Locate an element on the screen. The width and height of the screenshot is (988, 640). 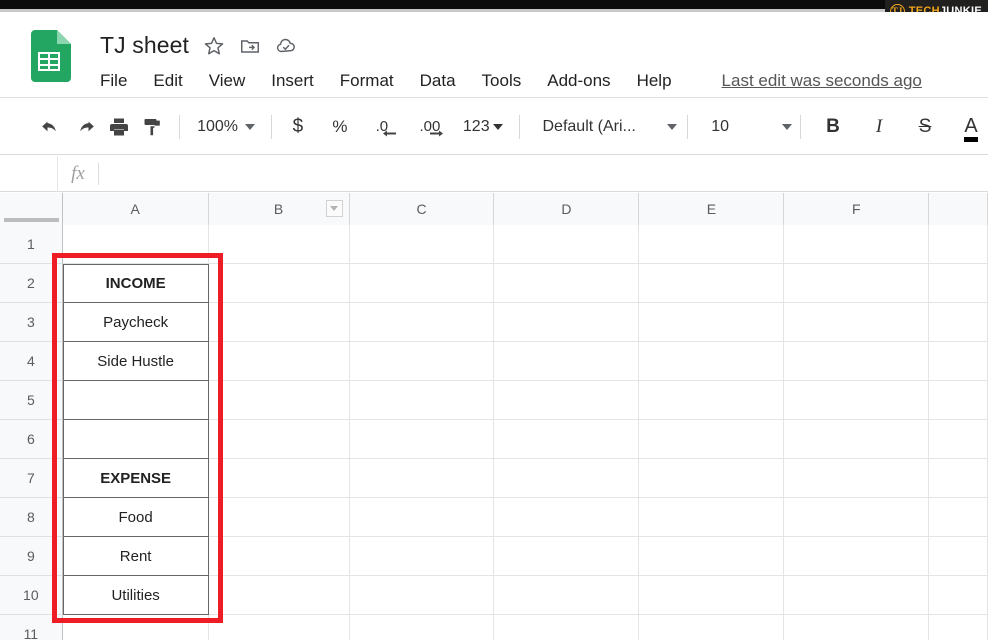
cell-a7: EXPENSE is located at coordinates (135, 478).